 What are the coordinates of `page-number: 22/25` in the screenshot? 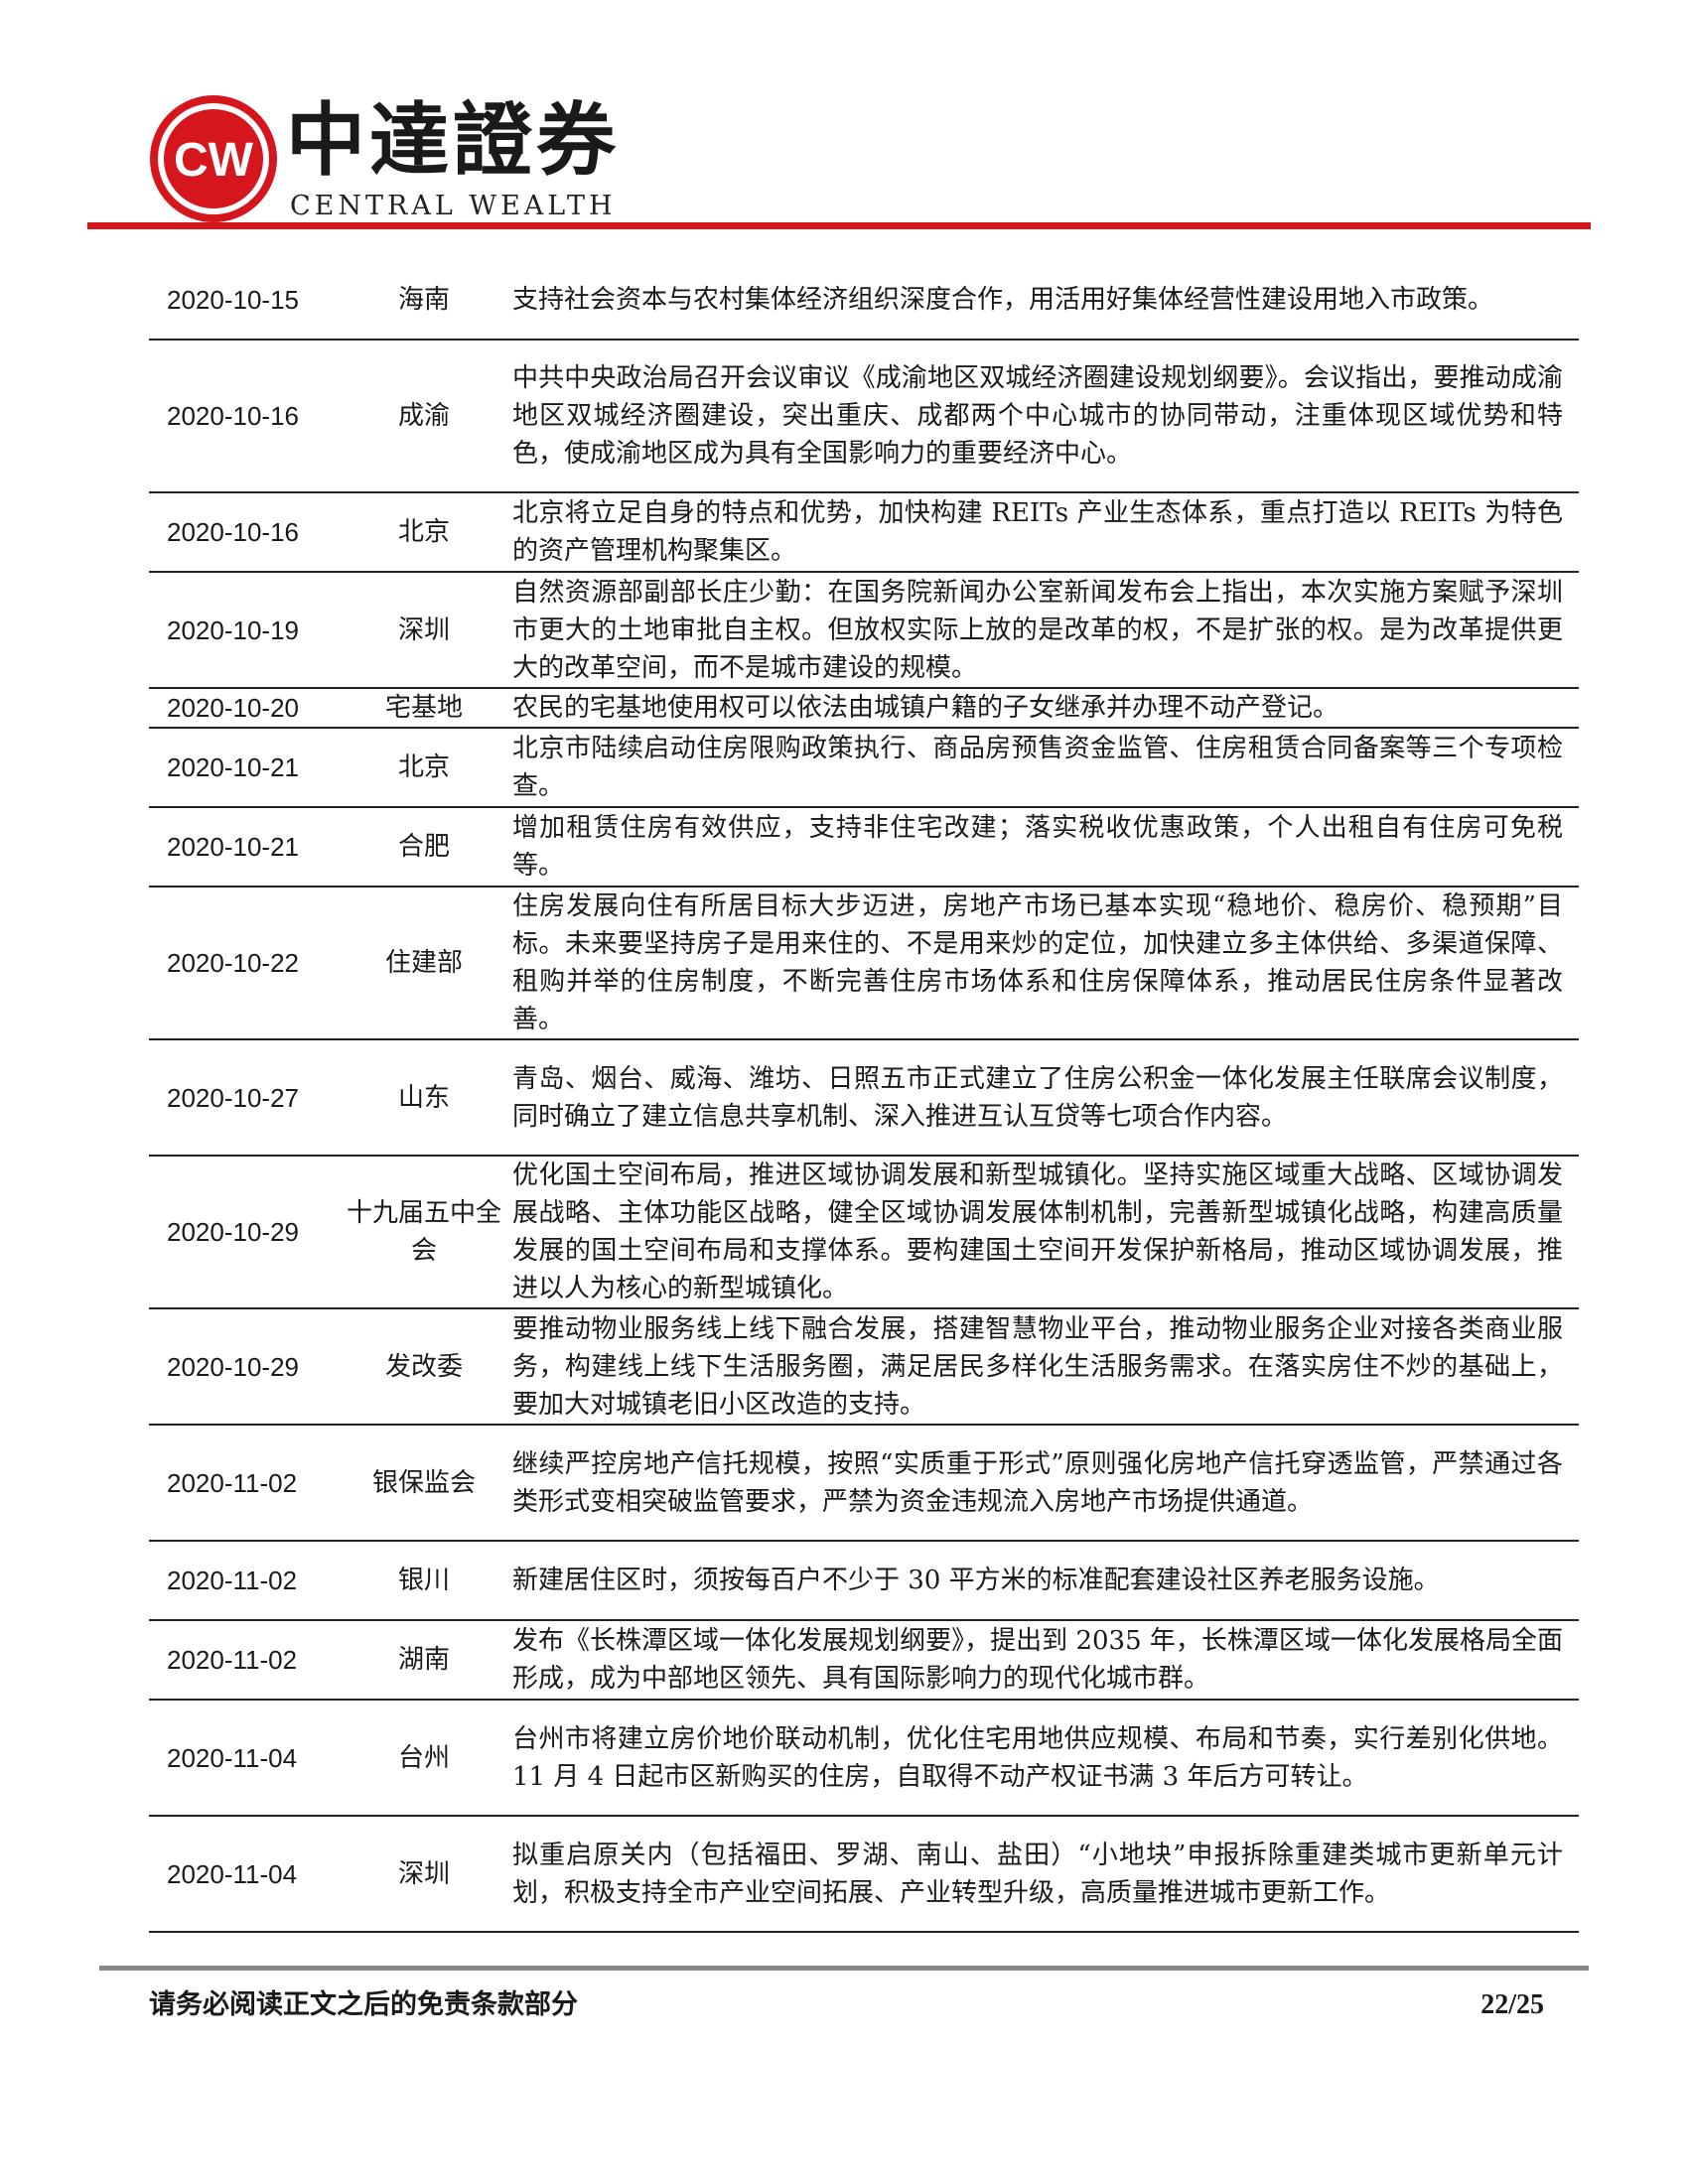 It's located at (1512, 2004).